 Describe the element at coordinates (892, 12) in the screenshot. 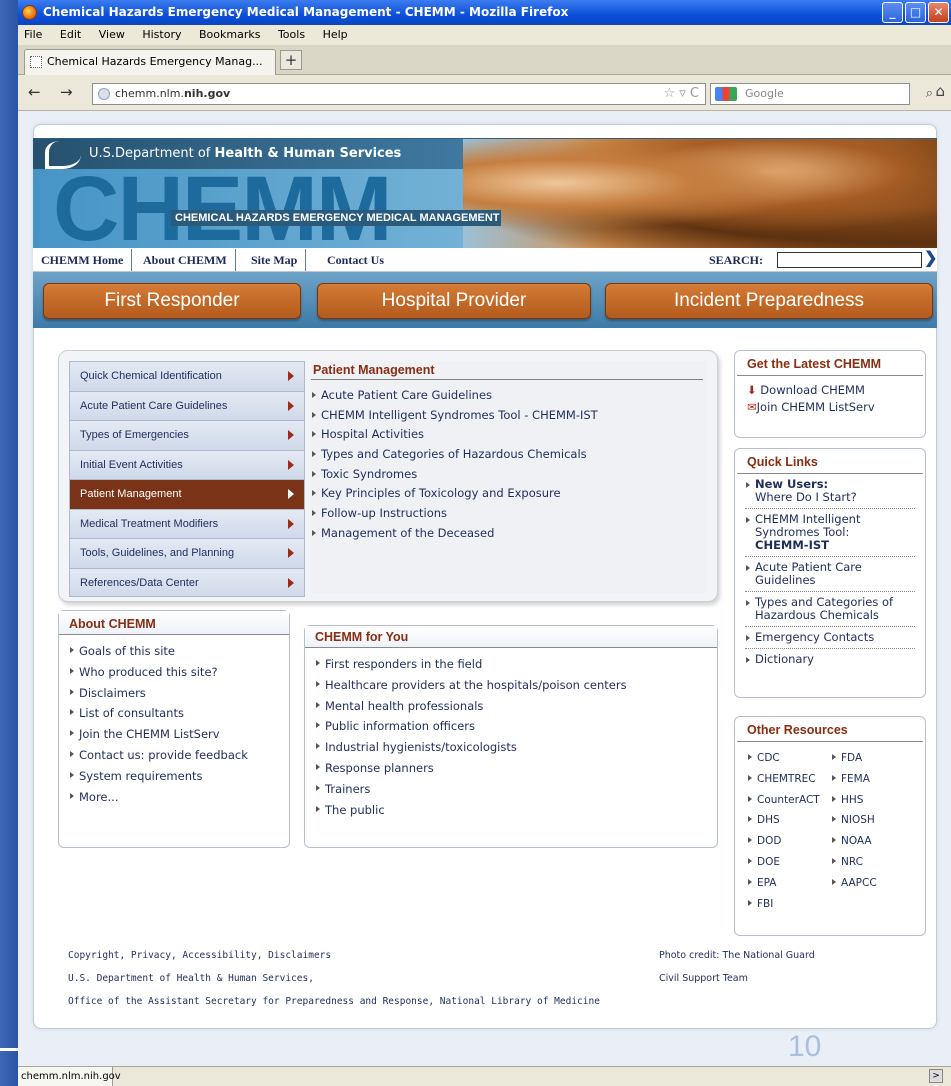

I see `minimize-button: _` at that location.